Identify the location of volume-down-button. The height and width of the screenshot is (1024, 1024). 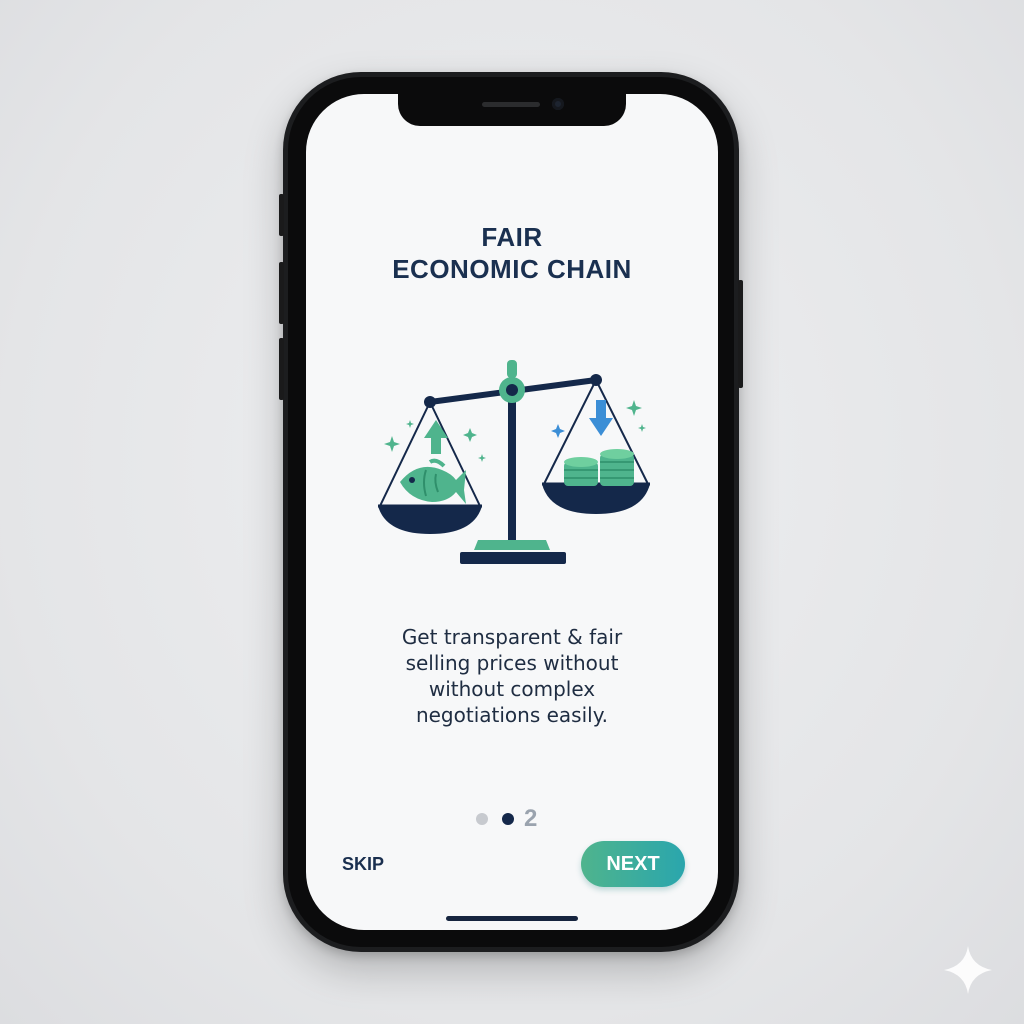
(281, 369).